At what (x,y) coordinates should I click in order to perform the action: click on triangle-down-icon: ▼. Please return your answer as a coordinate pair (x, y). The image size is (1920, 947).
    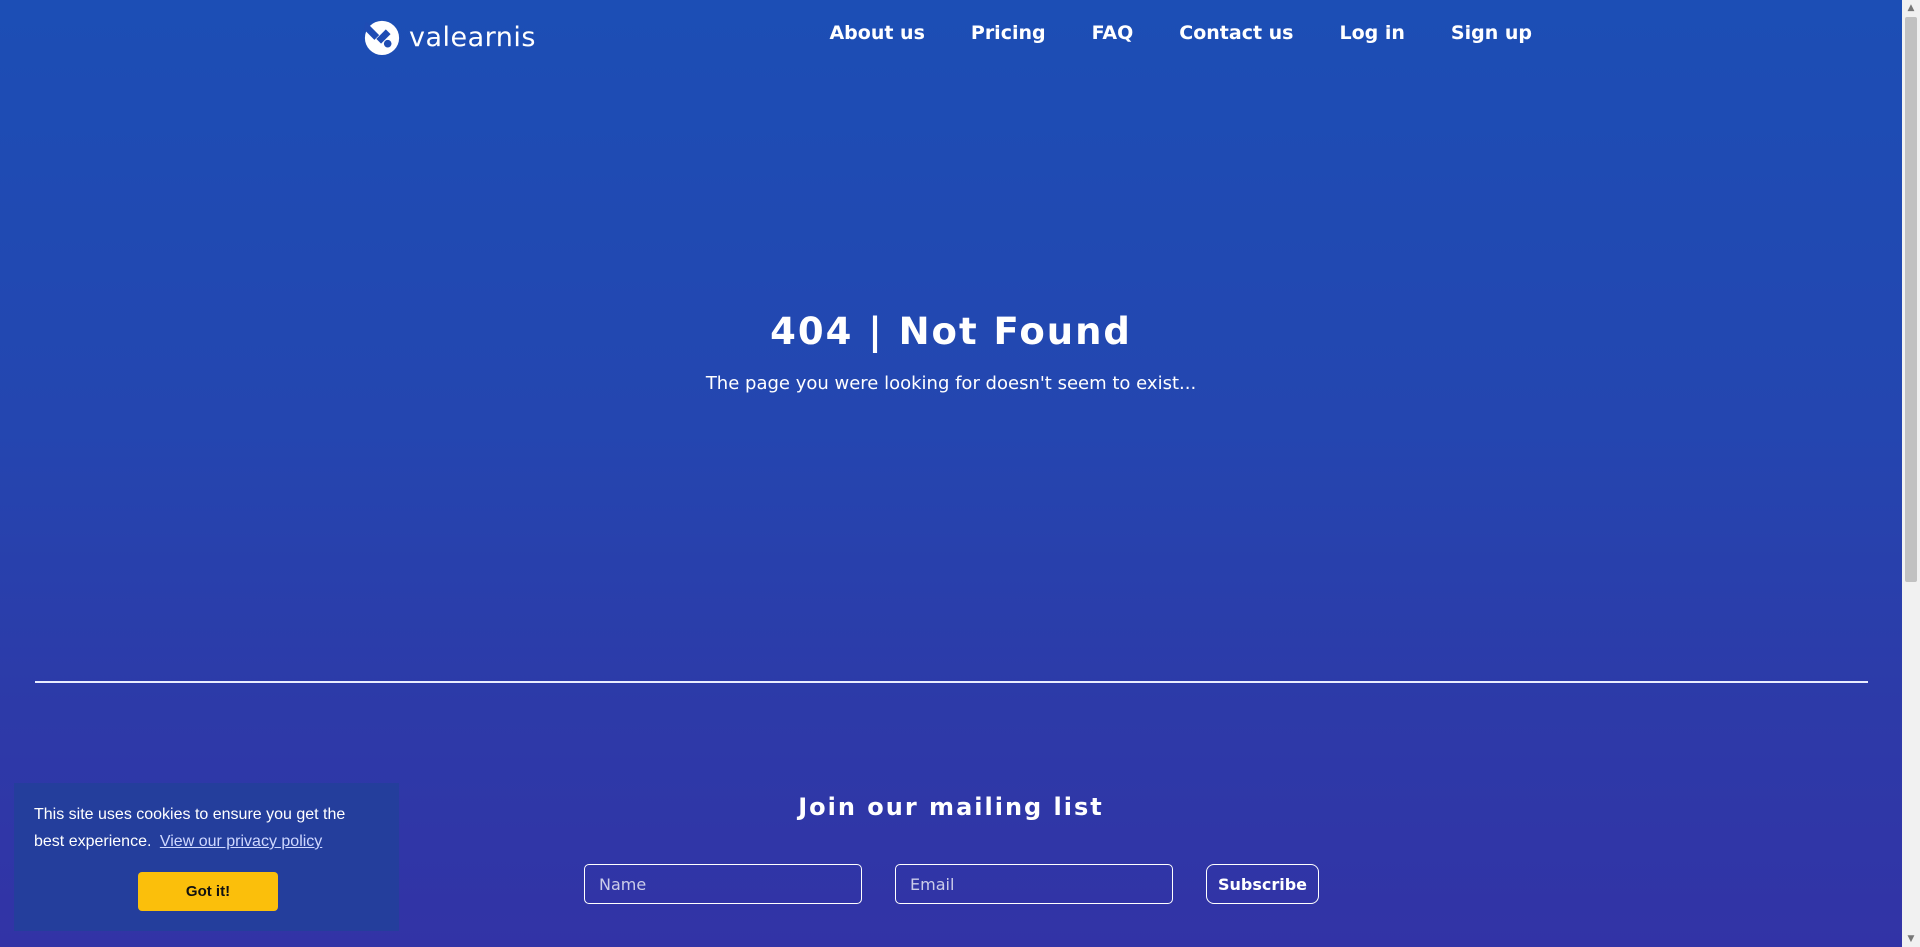
    Looking at the image, I should click on (1911, 939).